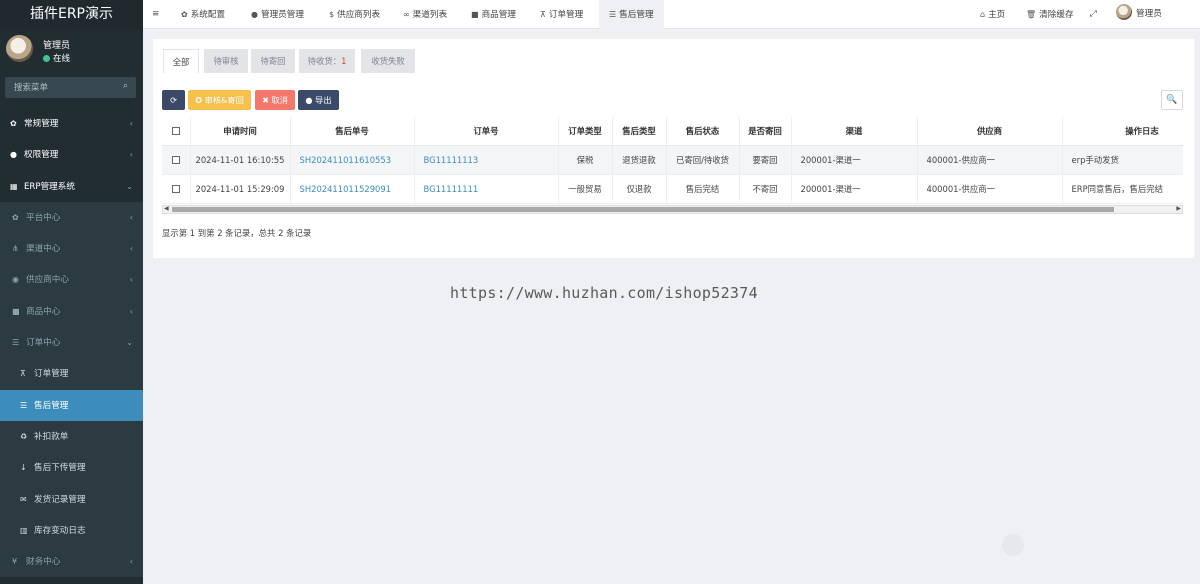 The width and height of the screenshot is (1200, 584). What do you see at coordinates (181, 61) in the screenshot?
I see `tab-all: 全部` at bounding box center [181, 61].